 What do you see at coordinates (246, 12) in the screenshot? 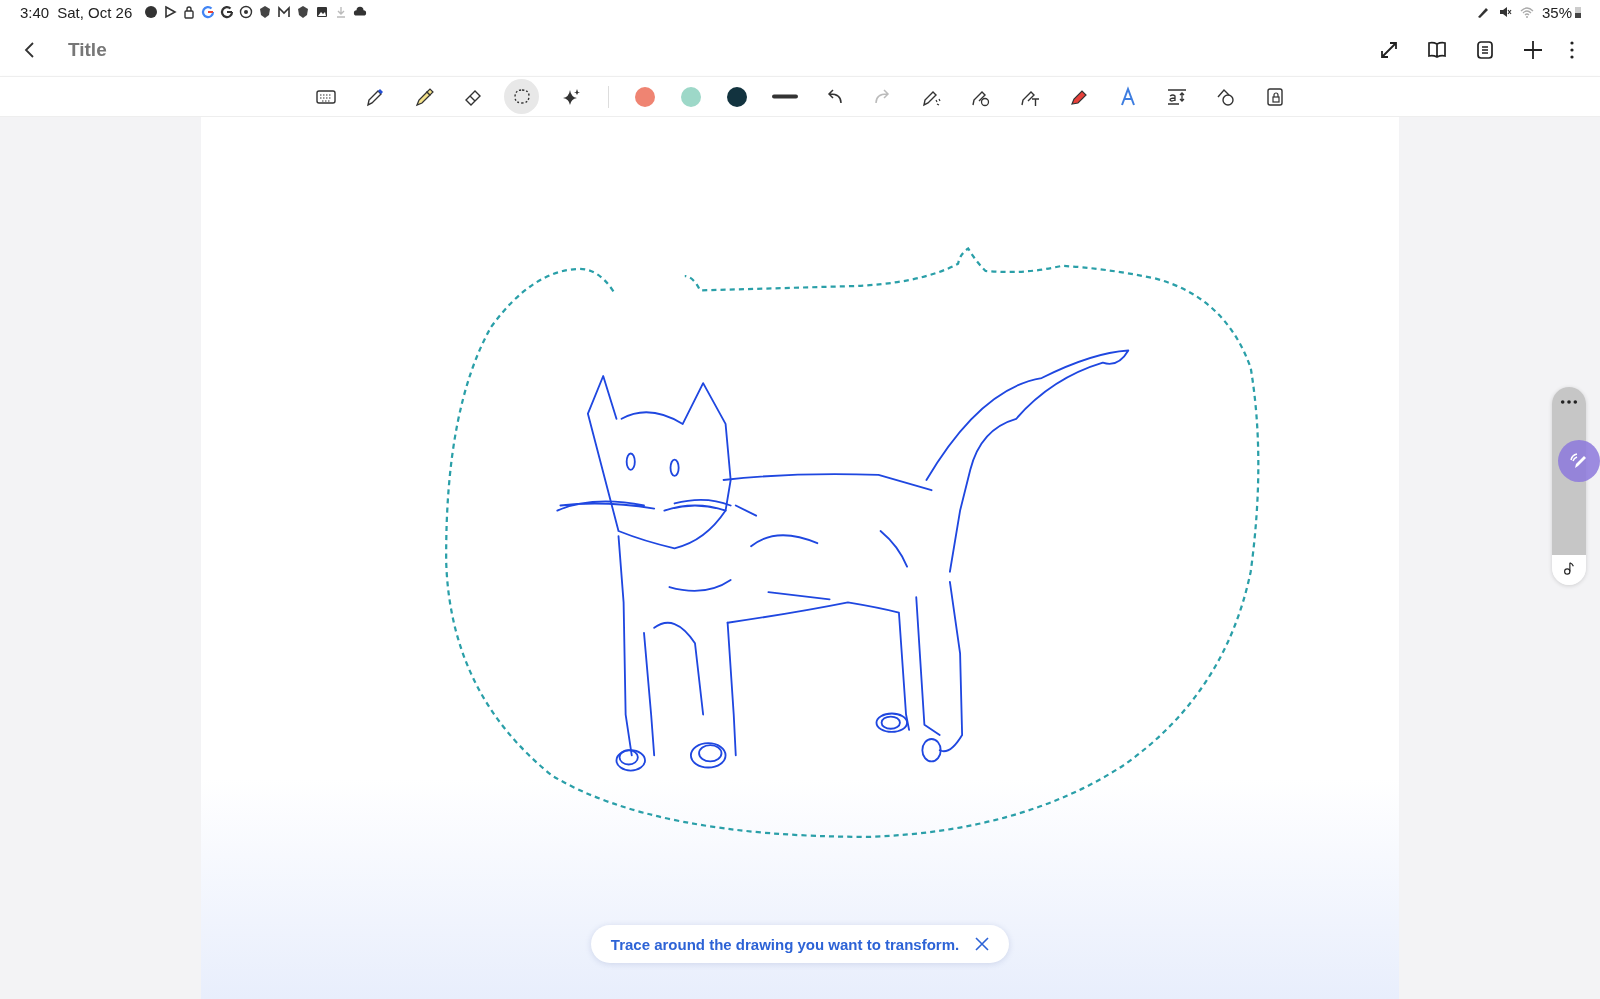
I see `target-icon` at bounding box center [246, 12].